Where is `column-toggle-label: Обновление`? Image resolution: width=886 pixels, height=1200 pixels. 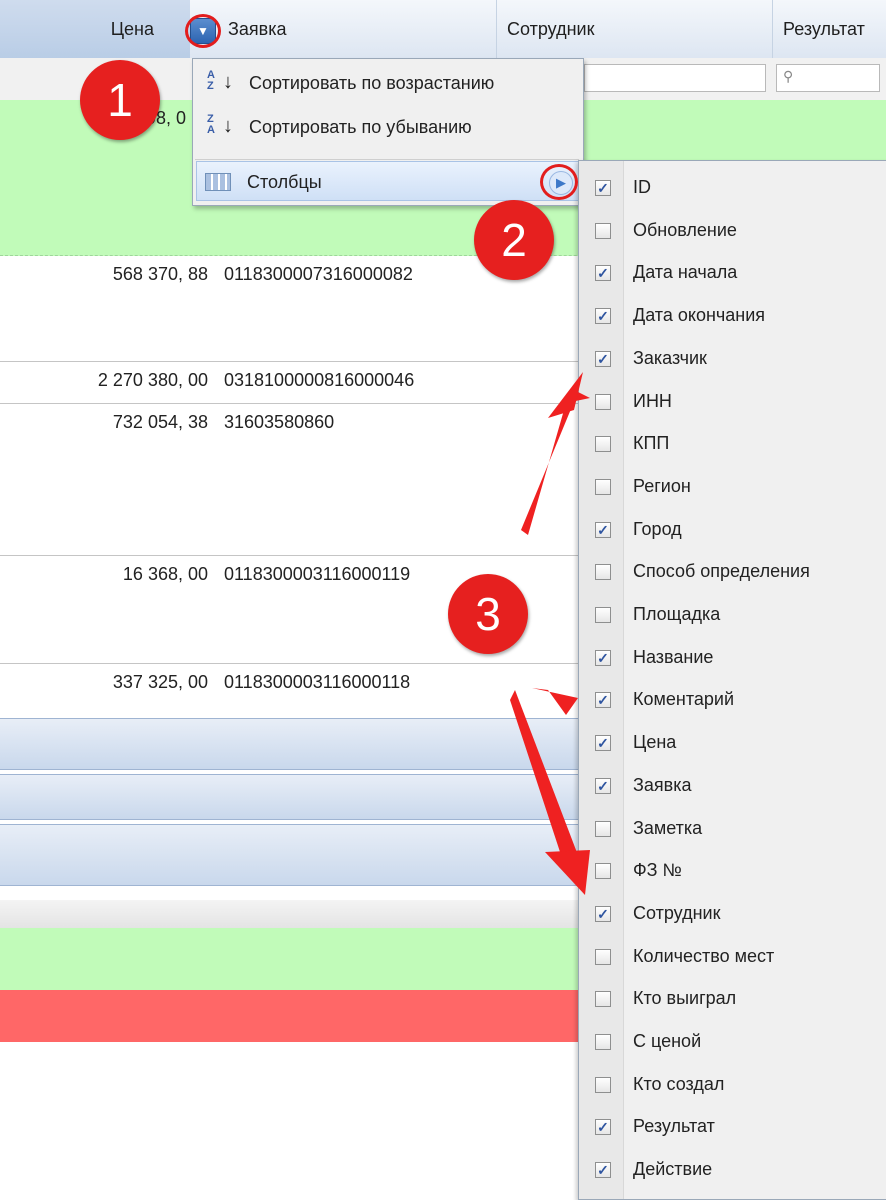
column-toggle-label: Обновление is located at coordinates (685, 229).